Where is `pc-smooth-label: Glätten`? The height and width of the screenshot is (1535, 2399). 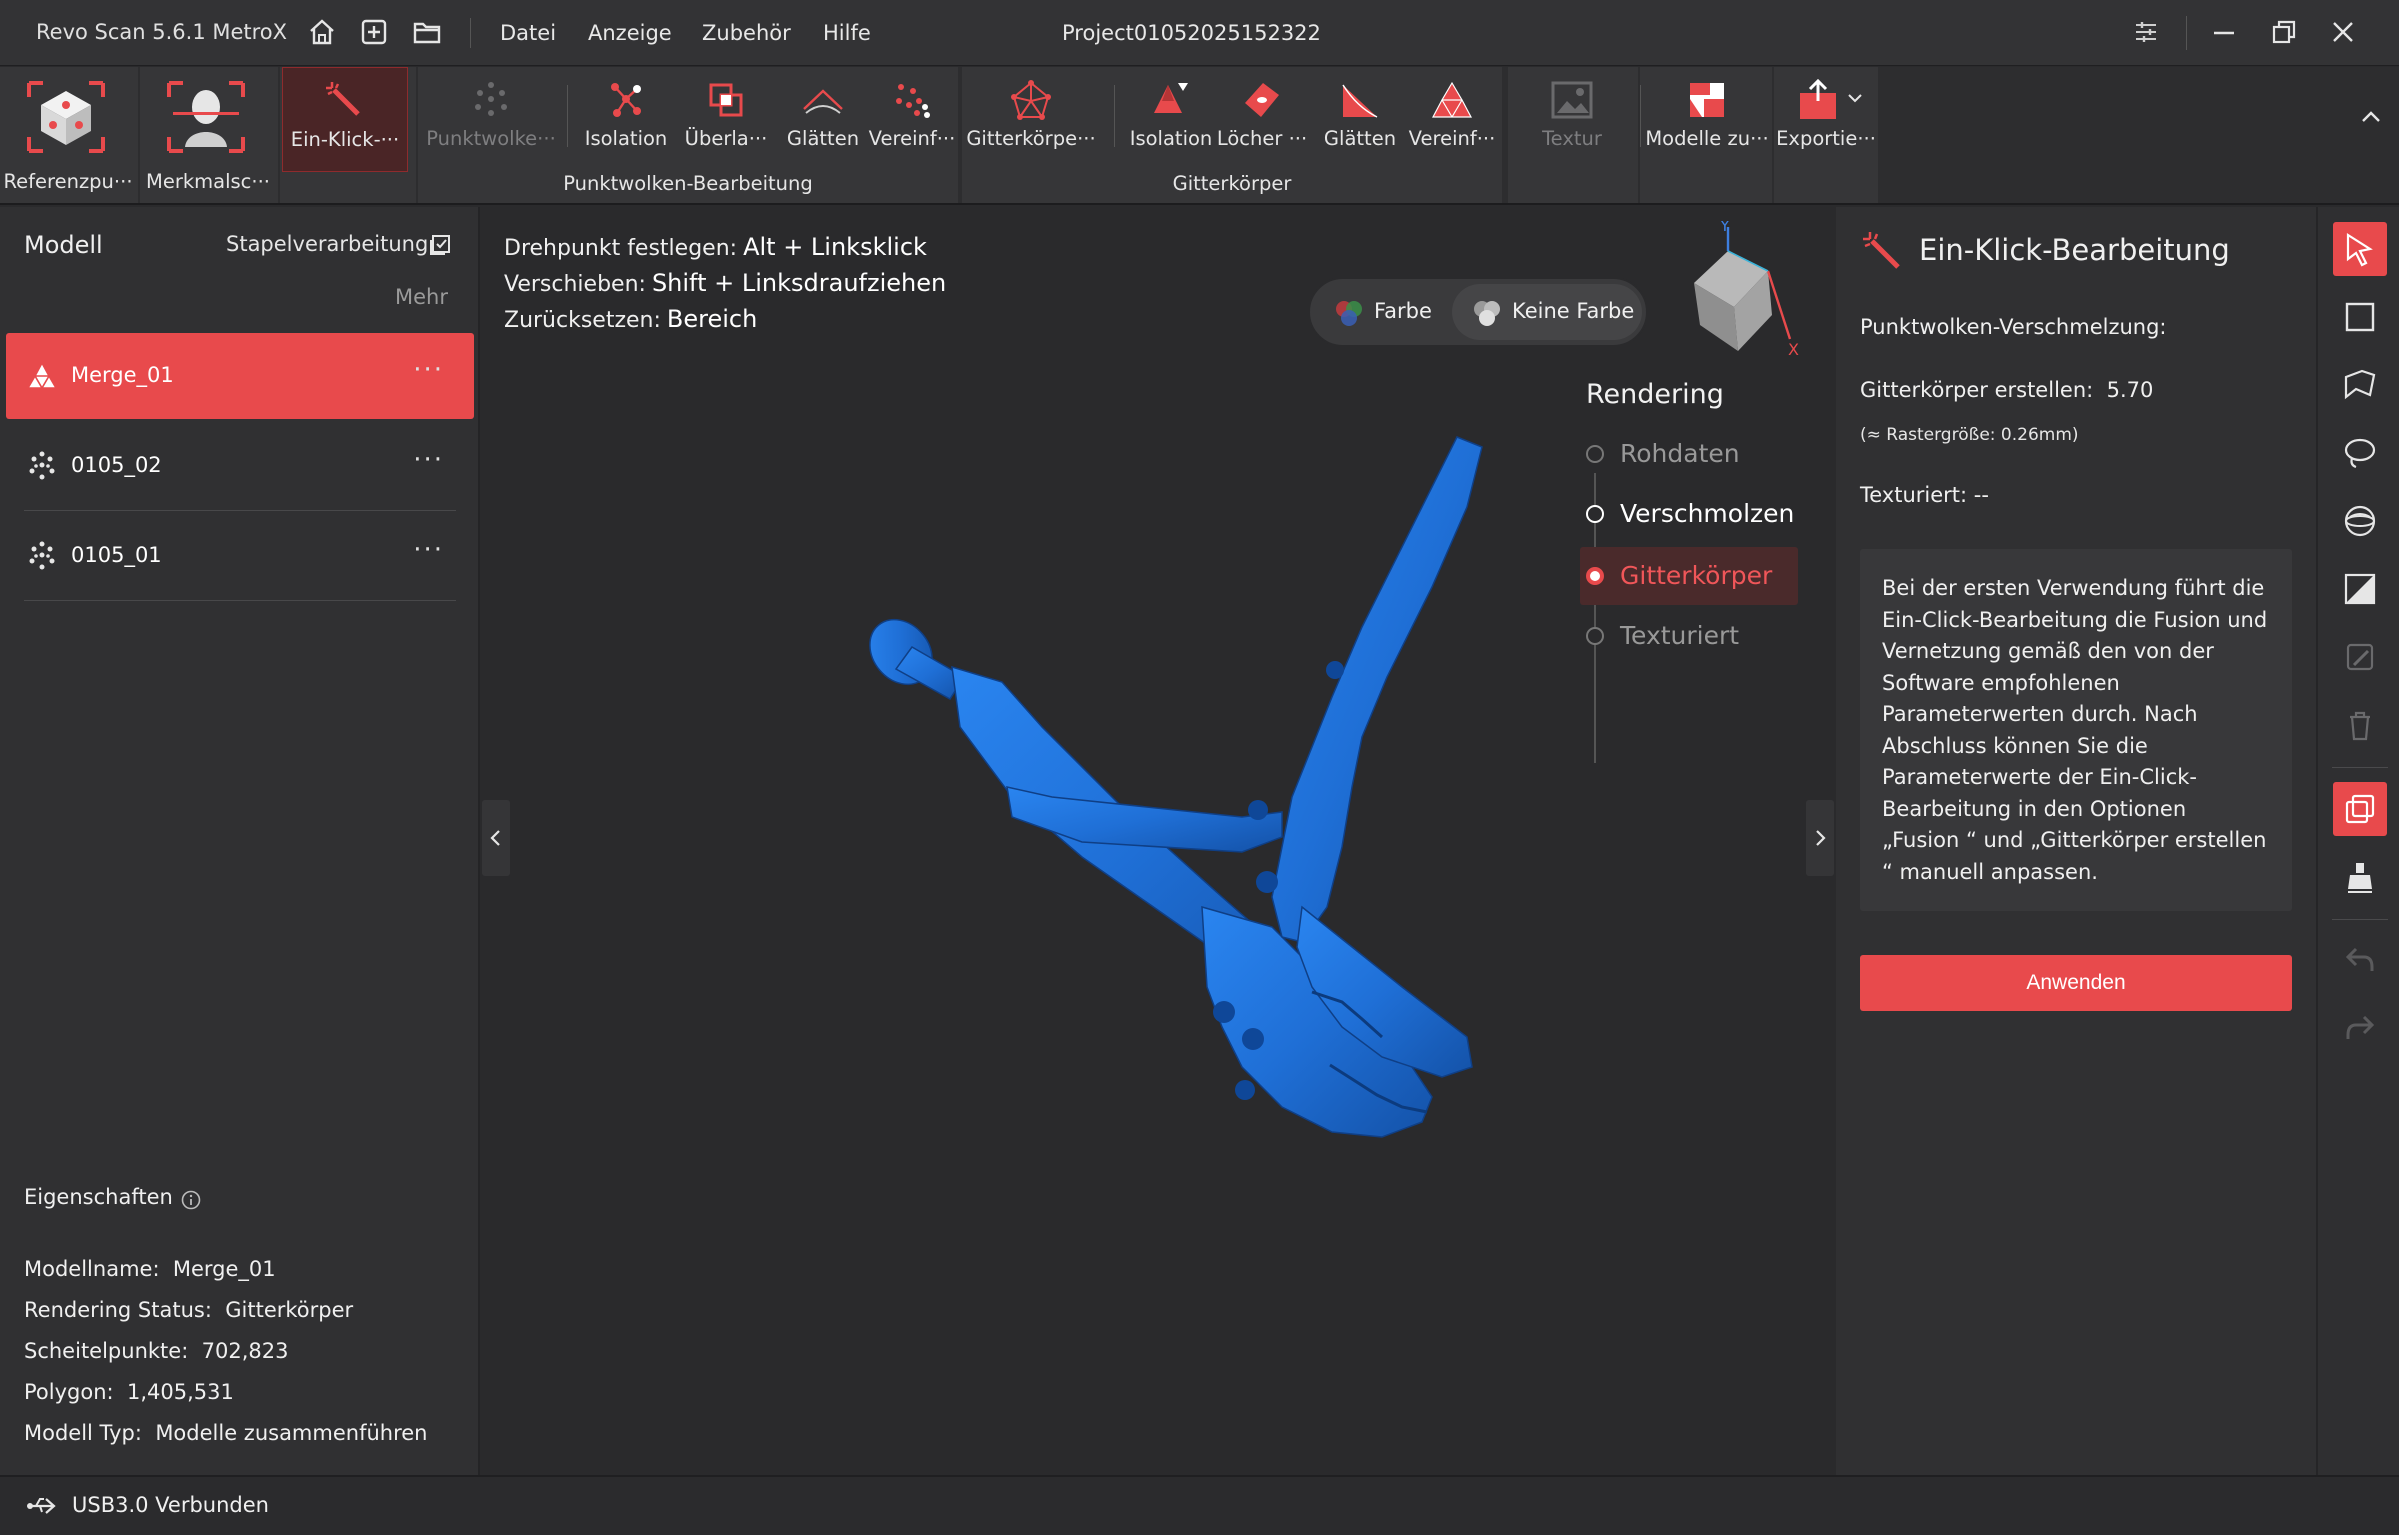 pc-smooth-label: Glätten is located at coordinates (823, 138).